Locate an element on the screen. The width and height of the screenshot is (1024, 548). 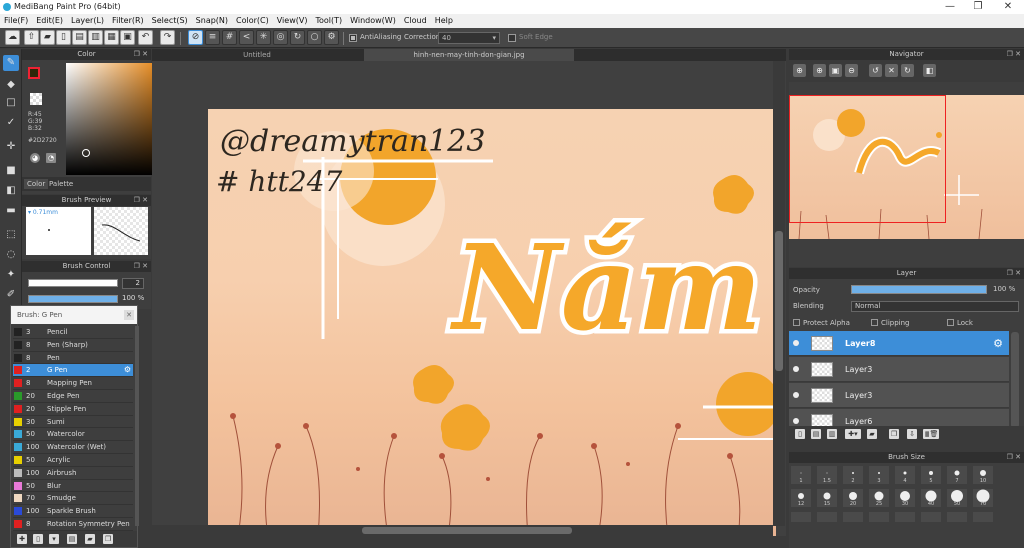
new-file-icon: ▯ is located at coordinates (63, 37).